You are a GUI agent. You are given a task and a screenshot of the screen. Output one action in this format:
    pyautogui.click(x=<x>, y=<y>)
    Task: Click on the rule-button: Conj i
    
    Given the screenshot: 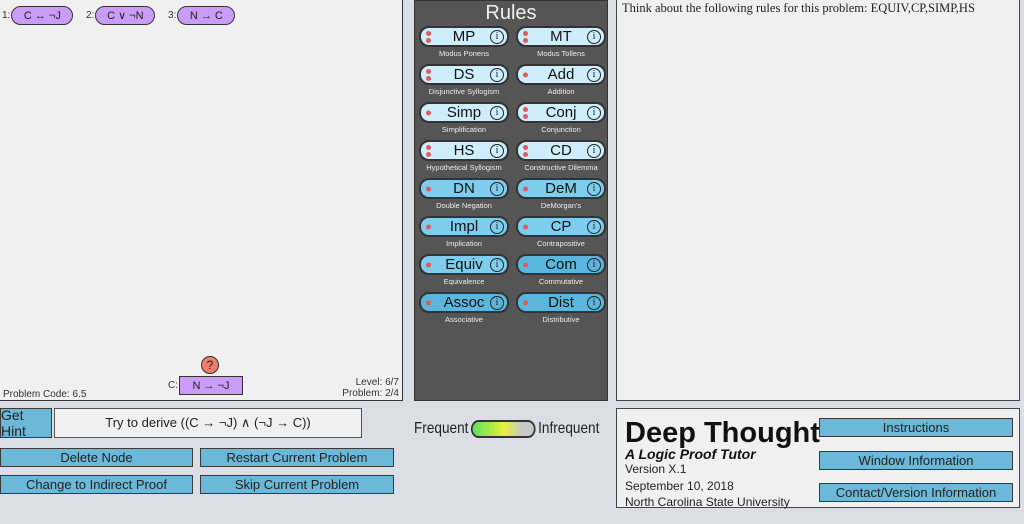 What is the action you would take?
    pyautogui.click(x=561, y=112)
    